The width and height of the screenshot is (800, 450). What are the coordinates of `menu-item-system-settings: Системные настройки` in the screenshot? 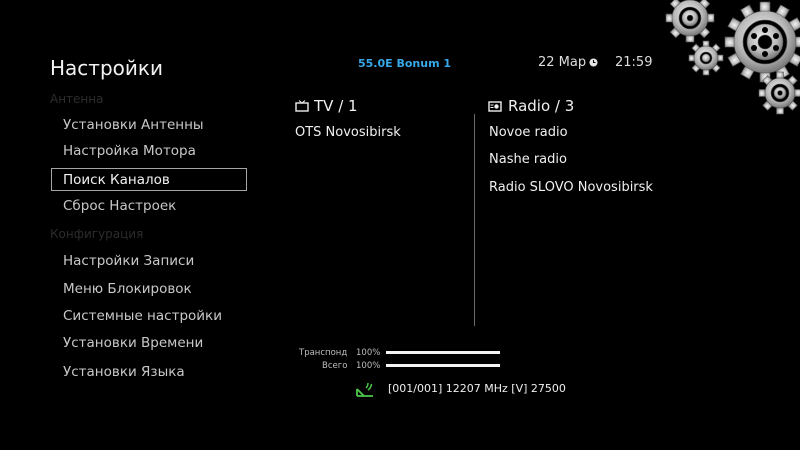 It's located at (142, 316).